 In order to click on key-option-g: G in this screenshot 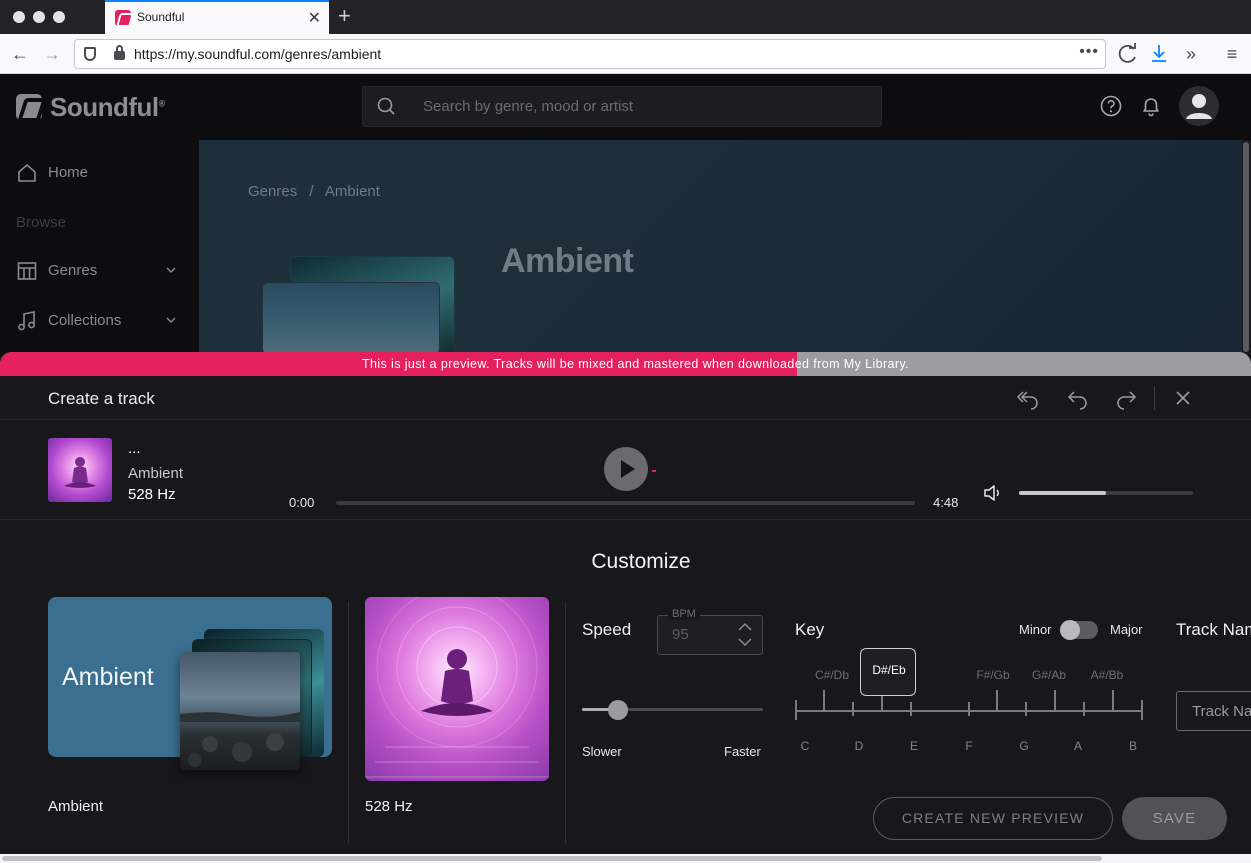, I will do `click(1023, 746)`.